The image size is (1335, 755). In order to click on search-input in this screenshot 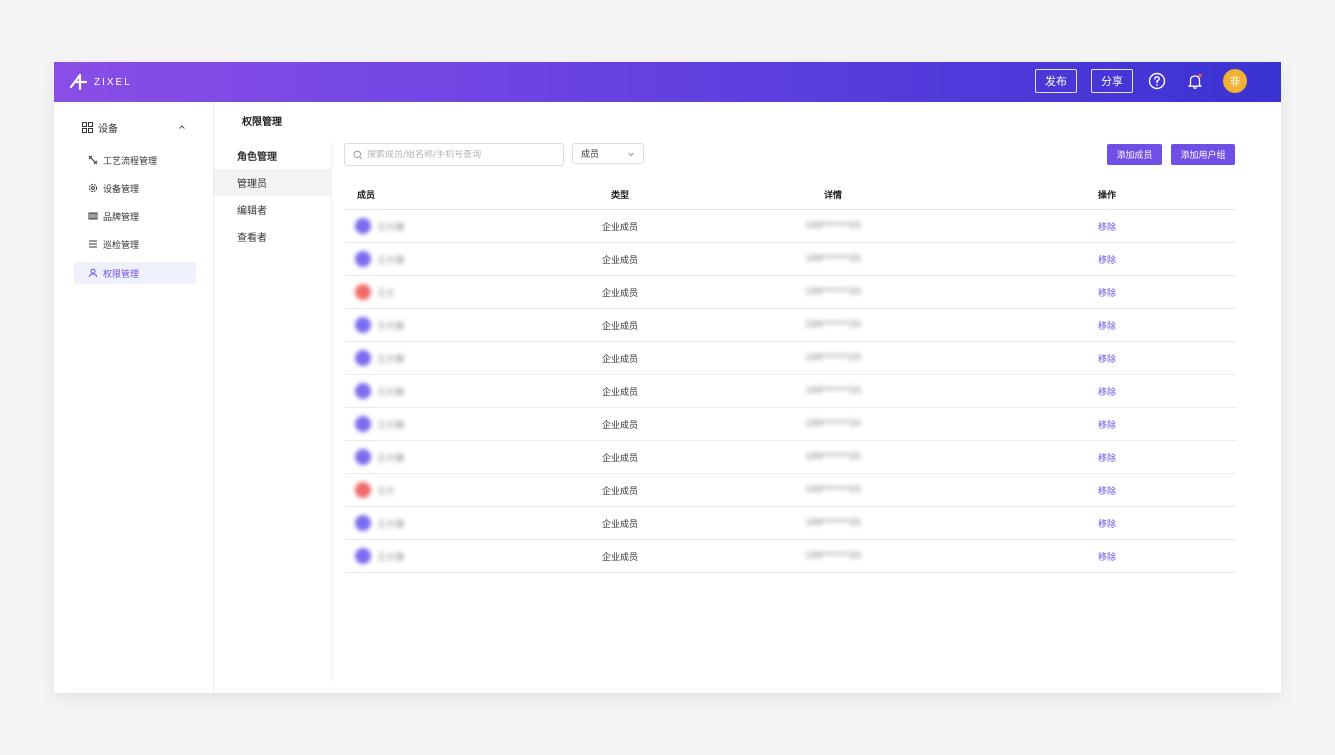, I will do `click(457, 154)`.